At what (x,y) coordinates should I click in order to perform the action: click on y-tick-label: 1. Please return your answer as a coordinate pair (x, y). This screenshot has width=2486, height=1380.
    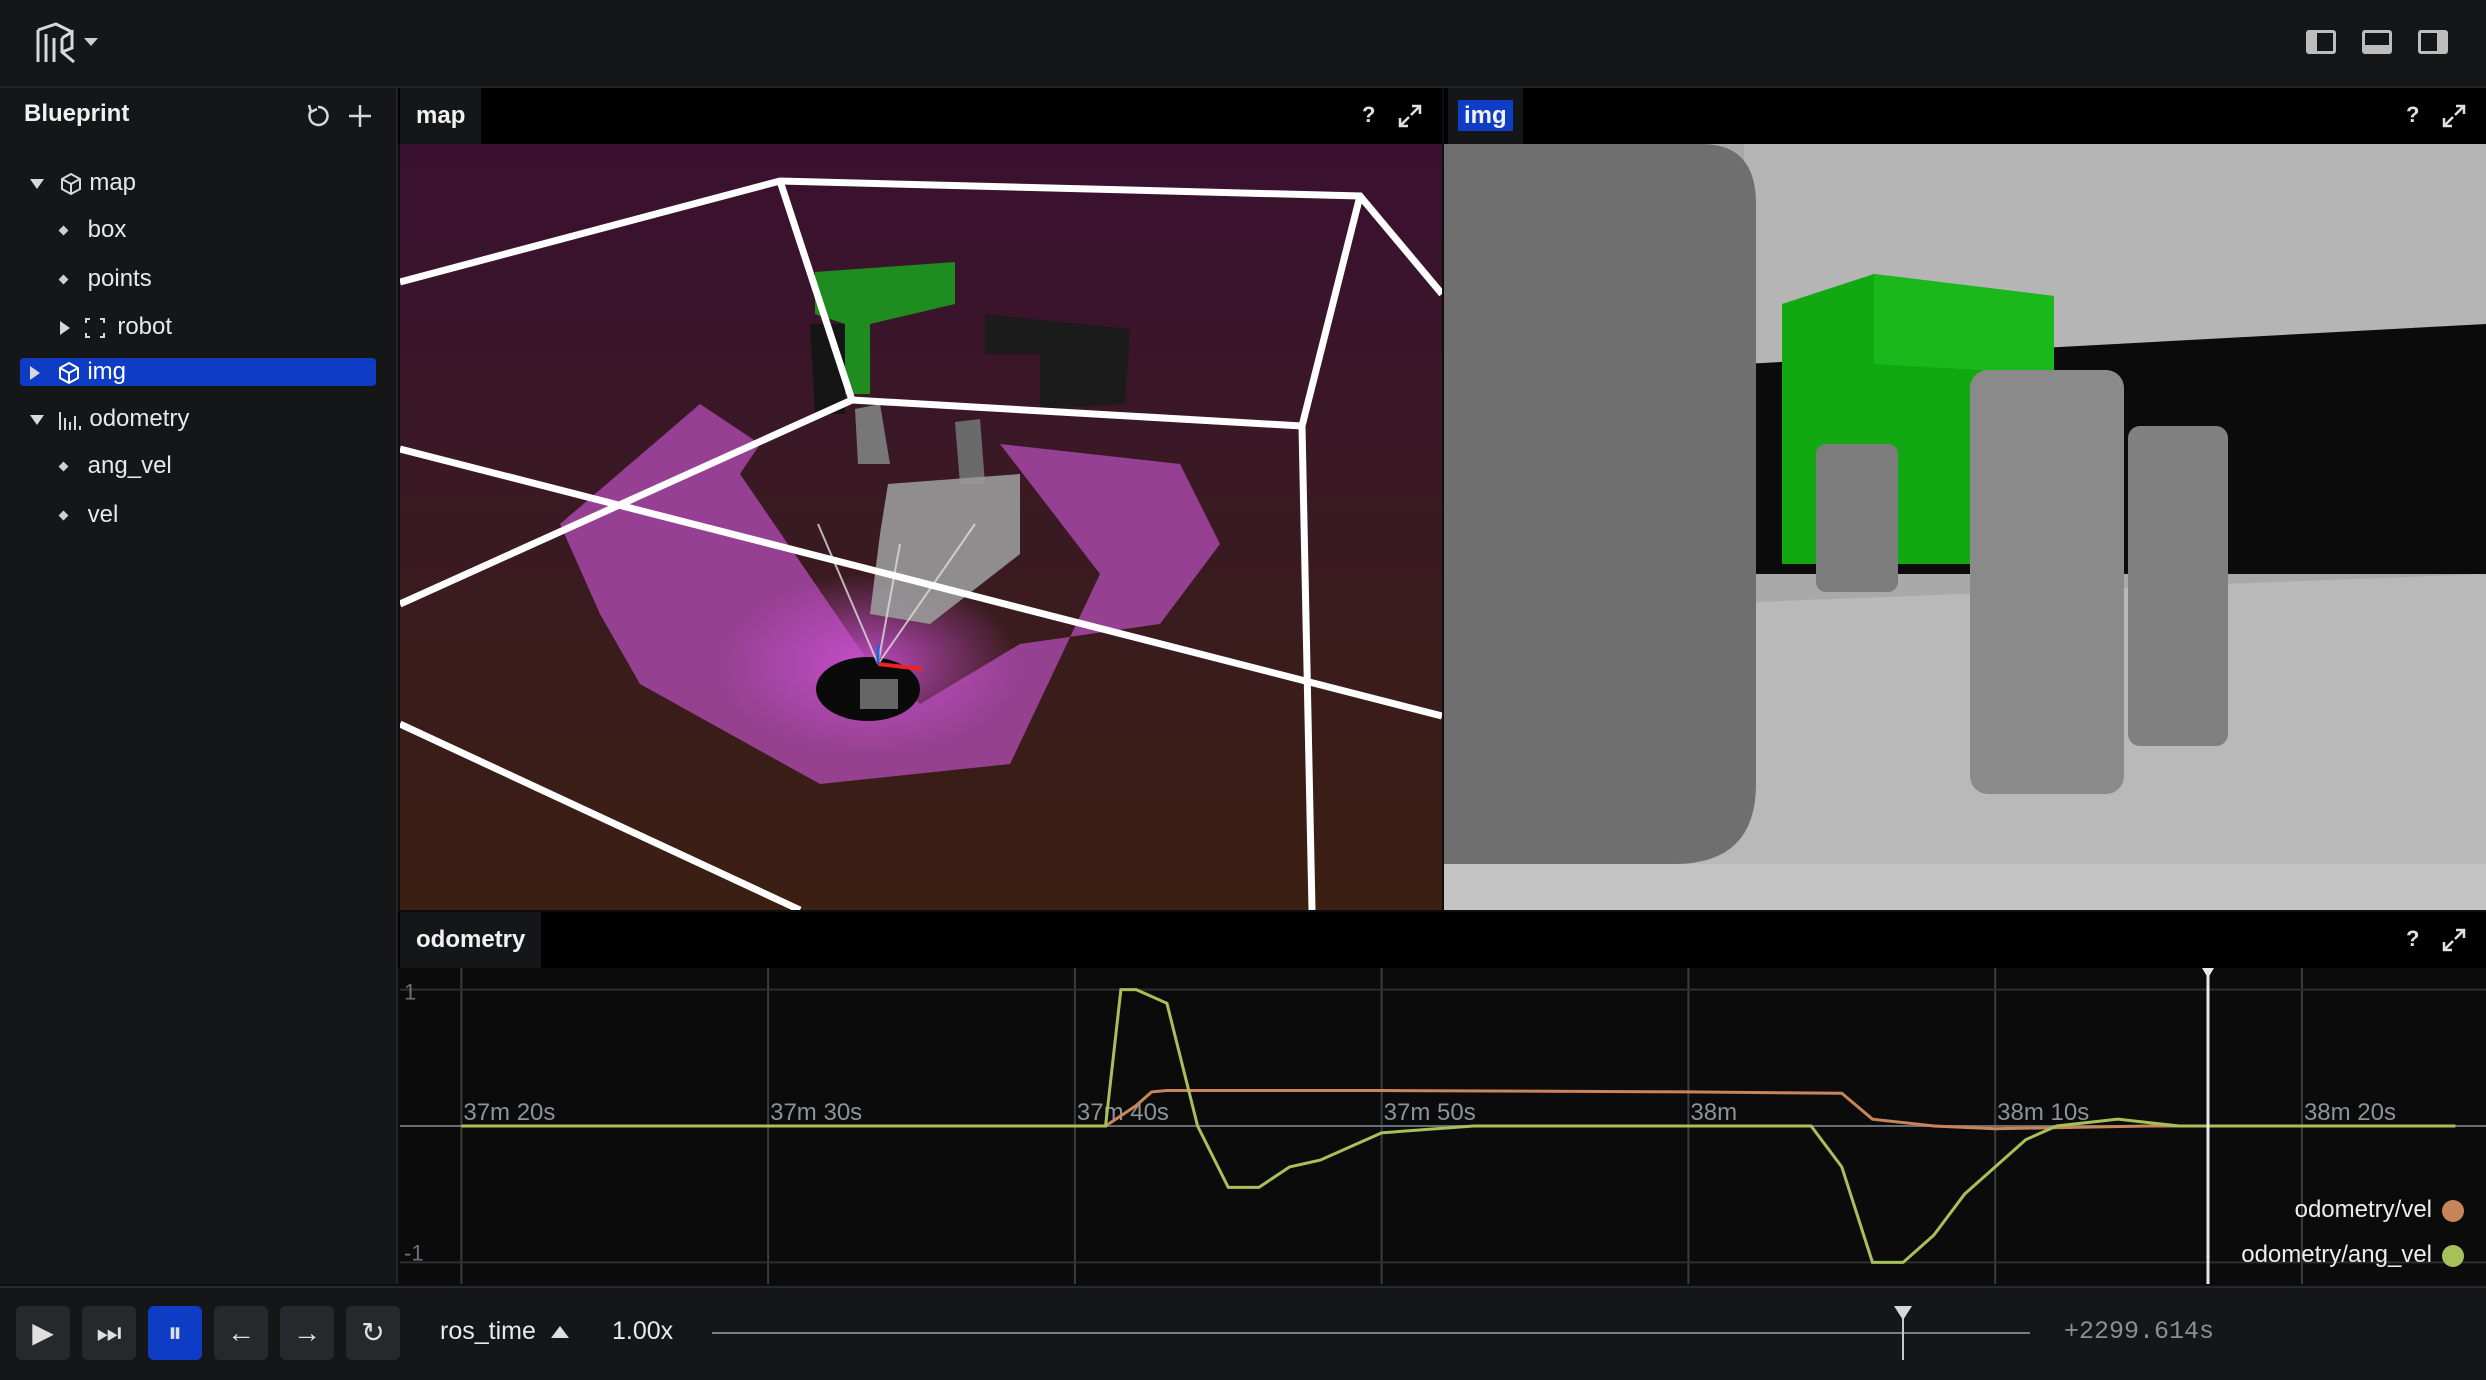
    Looking at the image, I should click on (410, 992).